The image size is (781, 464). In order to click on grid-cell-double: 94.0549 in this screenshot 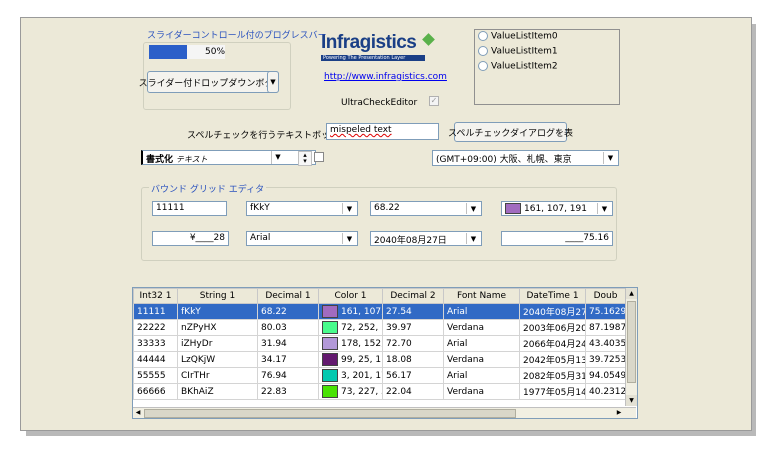, I will do `click(605, 375)`.